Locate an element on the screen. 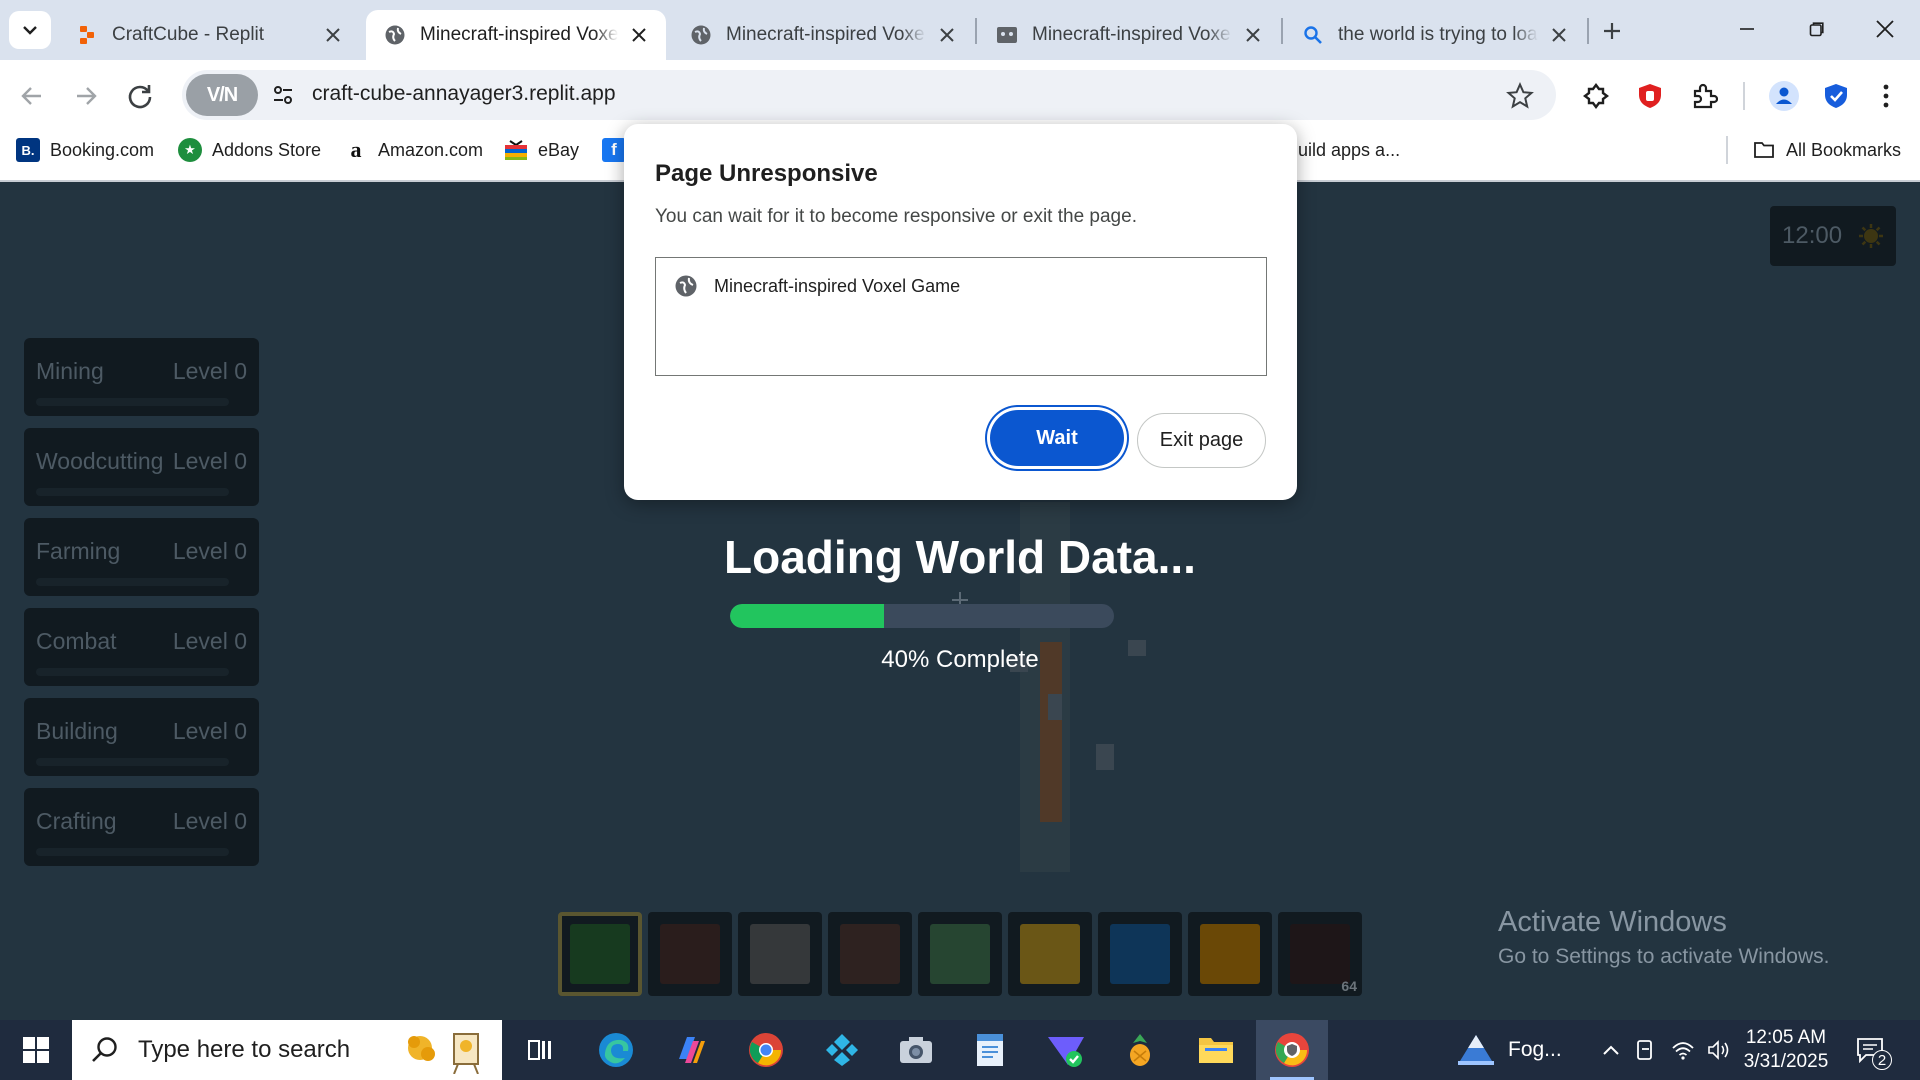 This screenshot has height=1080, width=1920. task-view-icon is located at coordinates (539, 1050).